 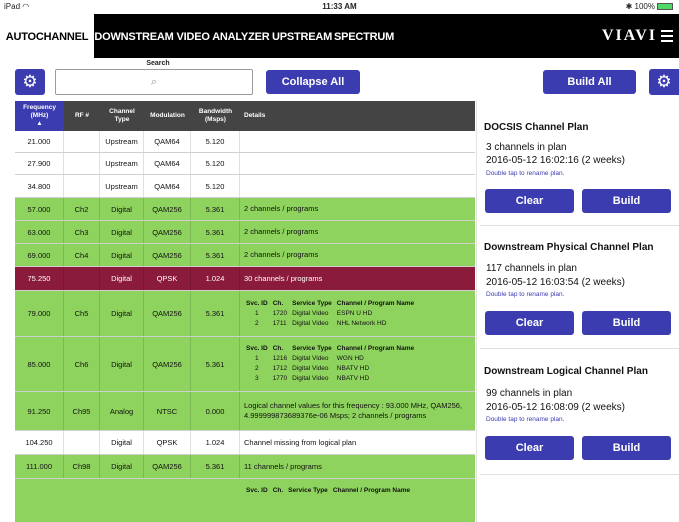 I want to click on plan-date: 2016-05-12 16:03:54 (2 weeks), so click(x=555, y=282).